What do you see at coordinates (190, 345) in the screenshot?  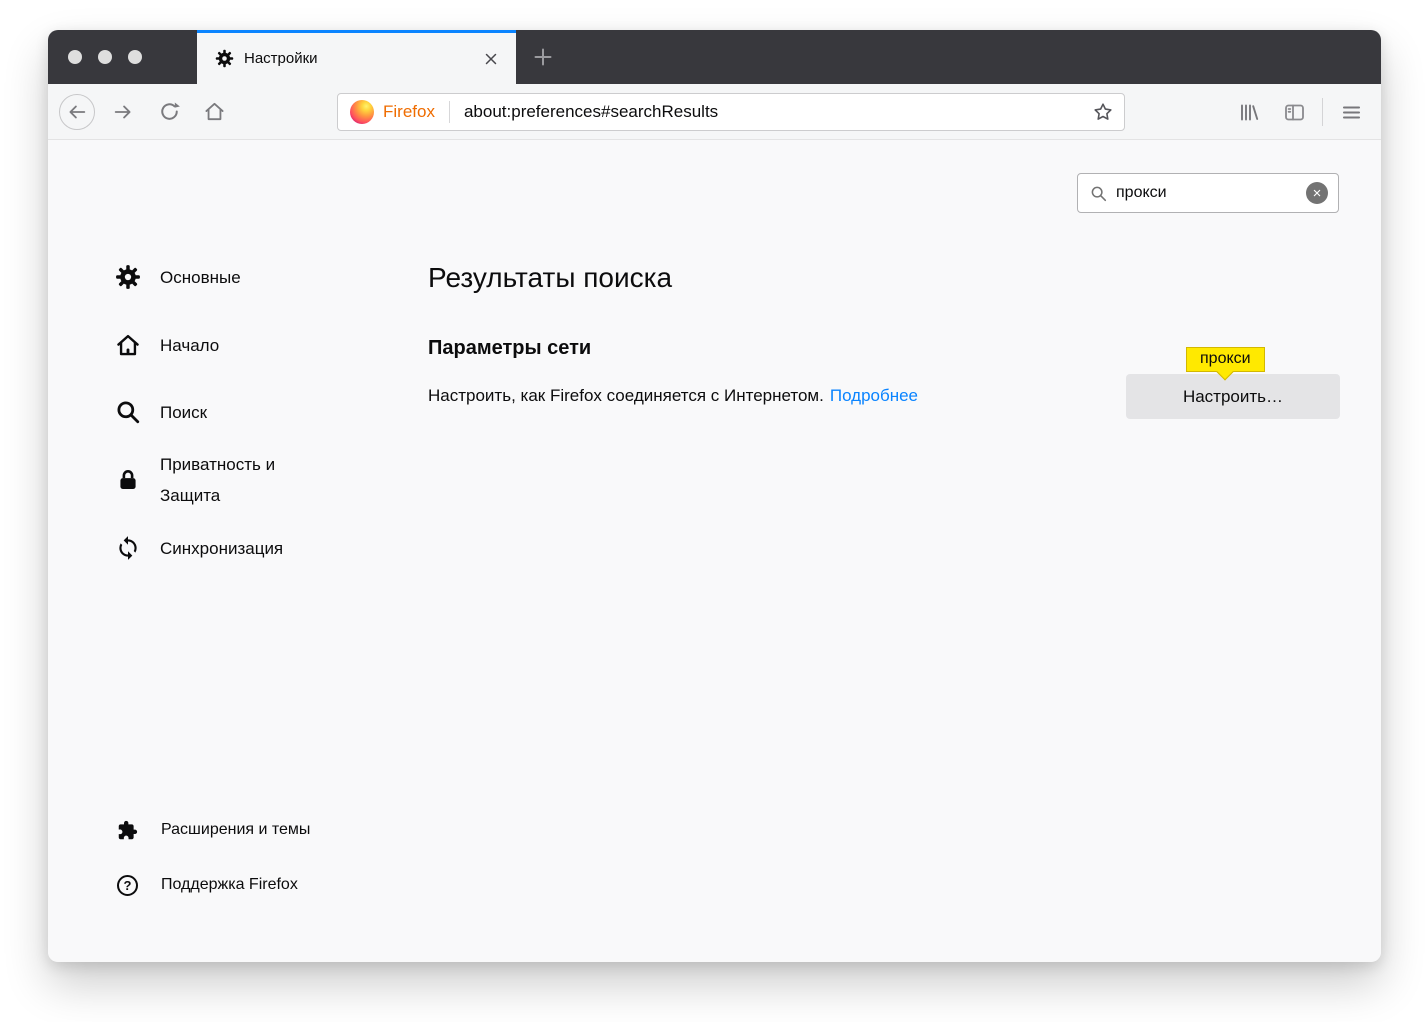 I see `sidebar-item-label: Начало` at bounding box center [190, 345].